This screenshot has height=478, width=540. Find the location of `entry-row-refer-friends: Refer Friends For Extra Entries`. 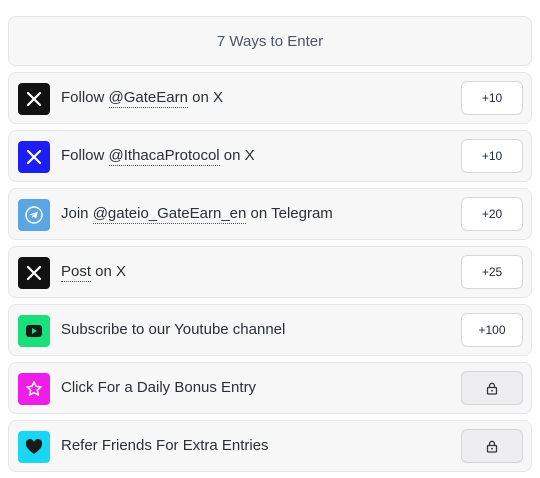

entry-row-refer-friends: Refer Friends For Extra Entries is located at coordinates (270, 446).